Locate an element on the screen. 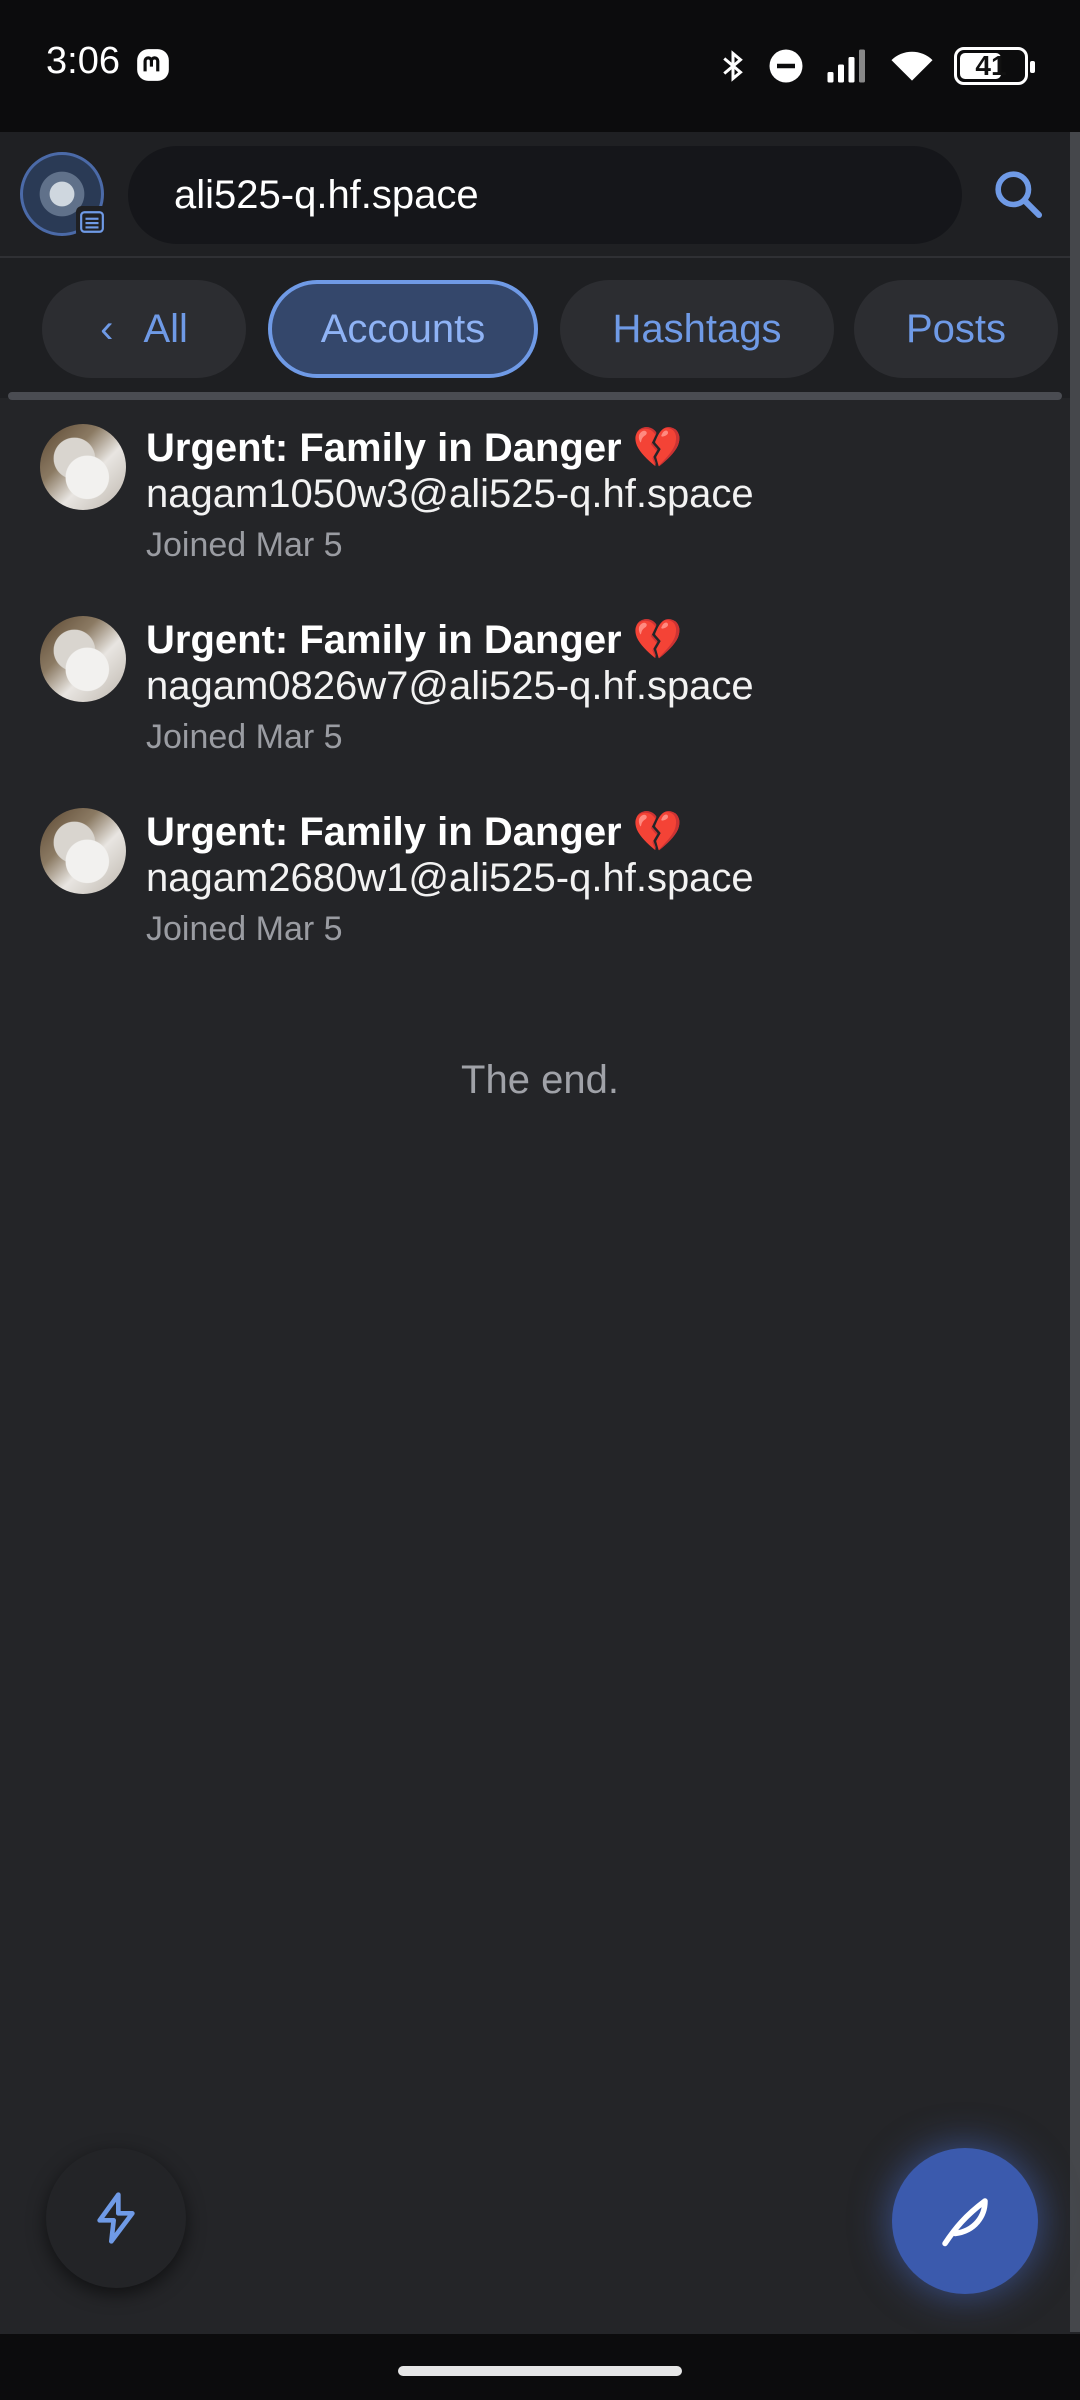  account-avatar-button is located at coordinates (64, 195).